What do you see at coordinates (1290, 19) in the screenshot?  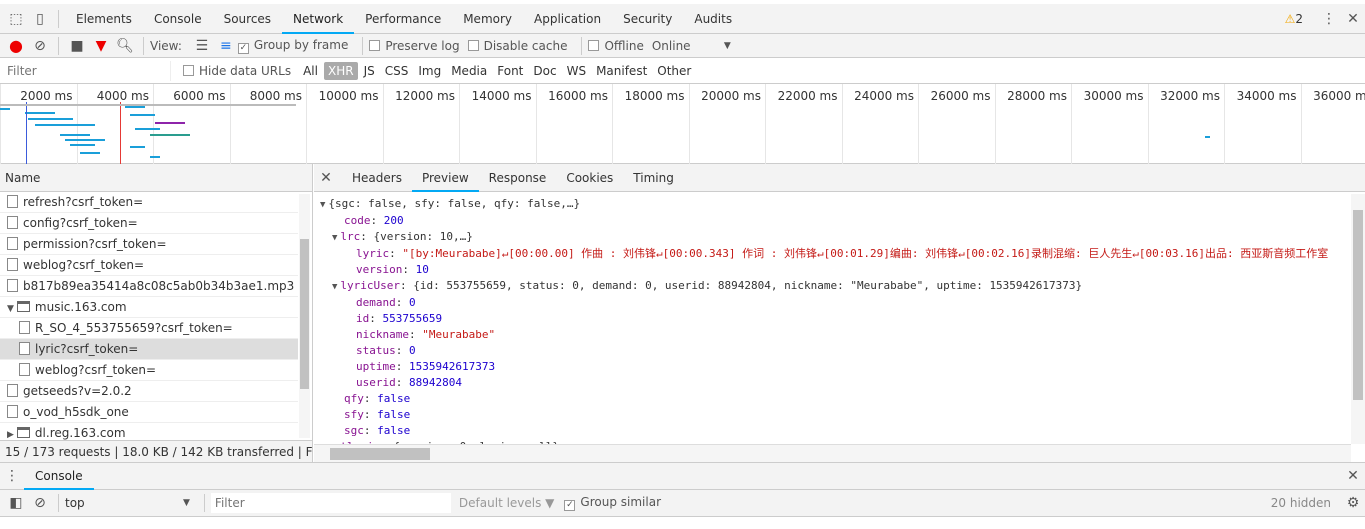 I see `warning-icon: ⚠` at bounding box center [1290, 19].